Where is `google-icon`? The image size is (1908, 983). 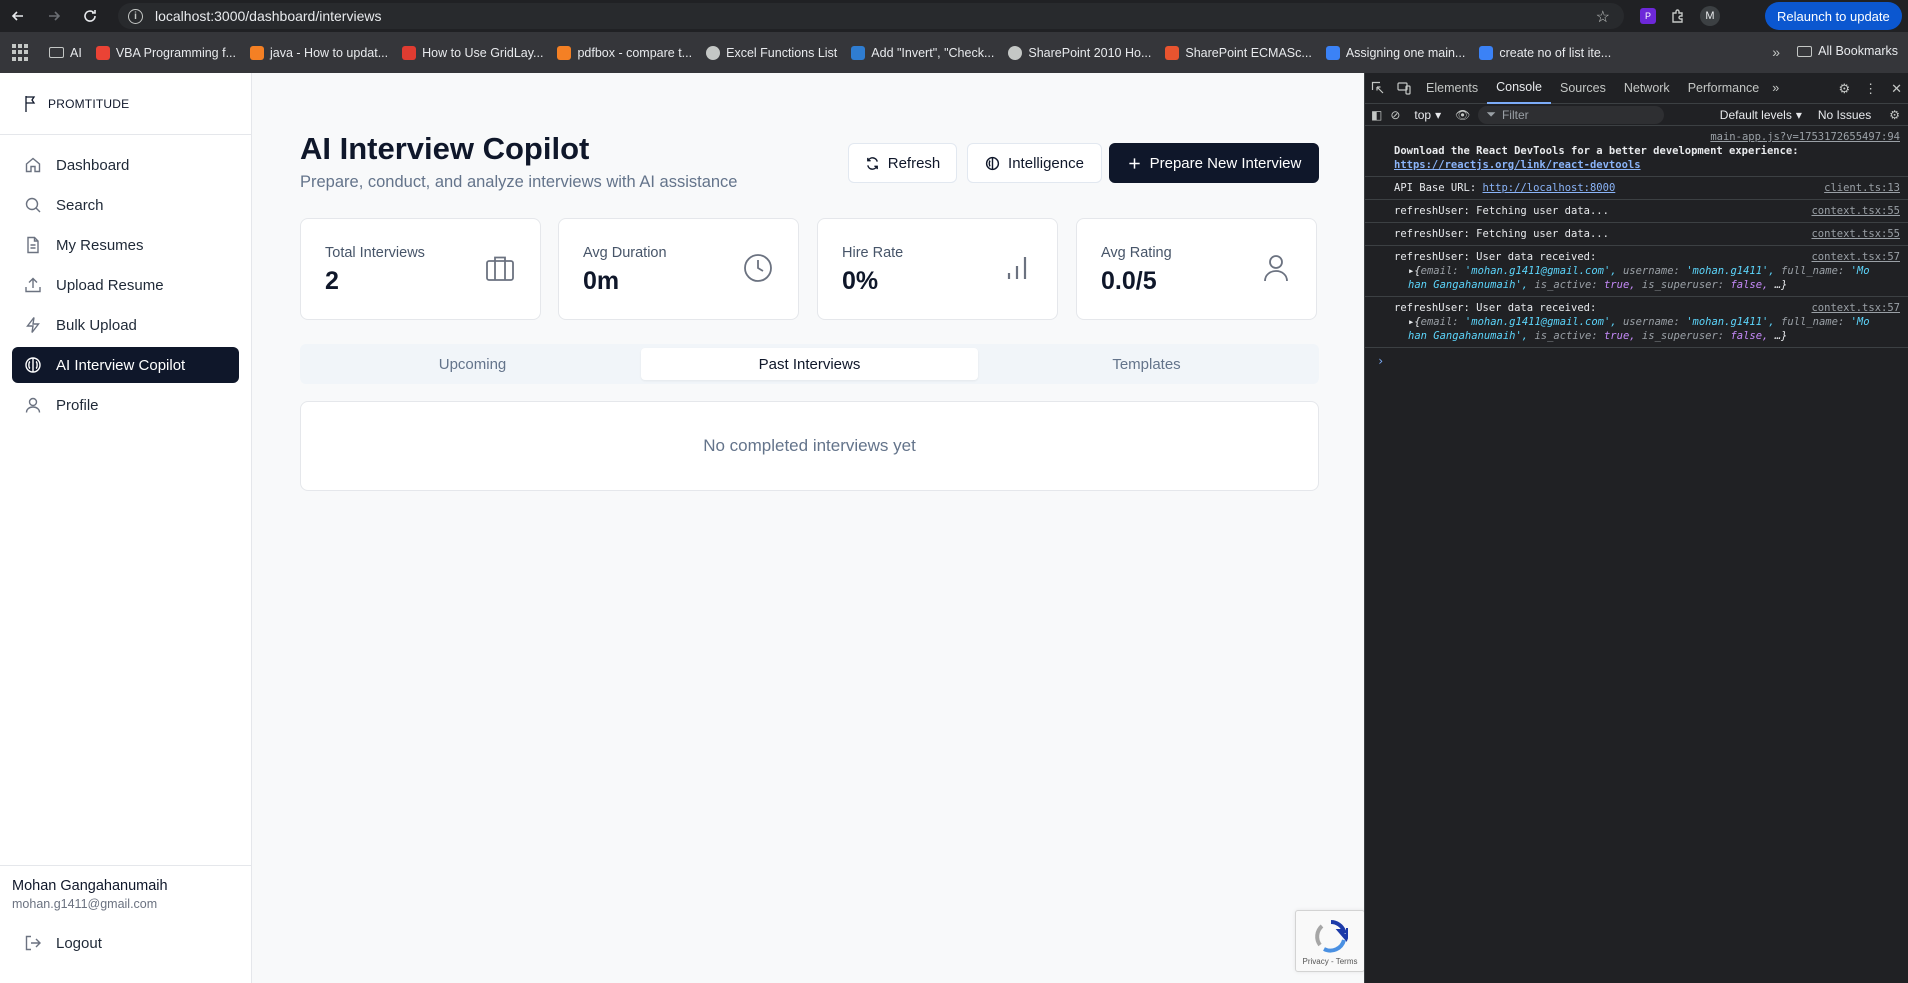
google-icon is located at coordinates (102, 52).